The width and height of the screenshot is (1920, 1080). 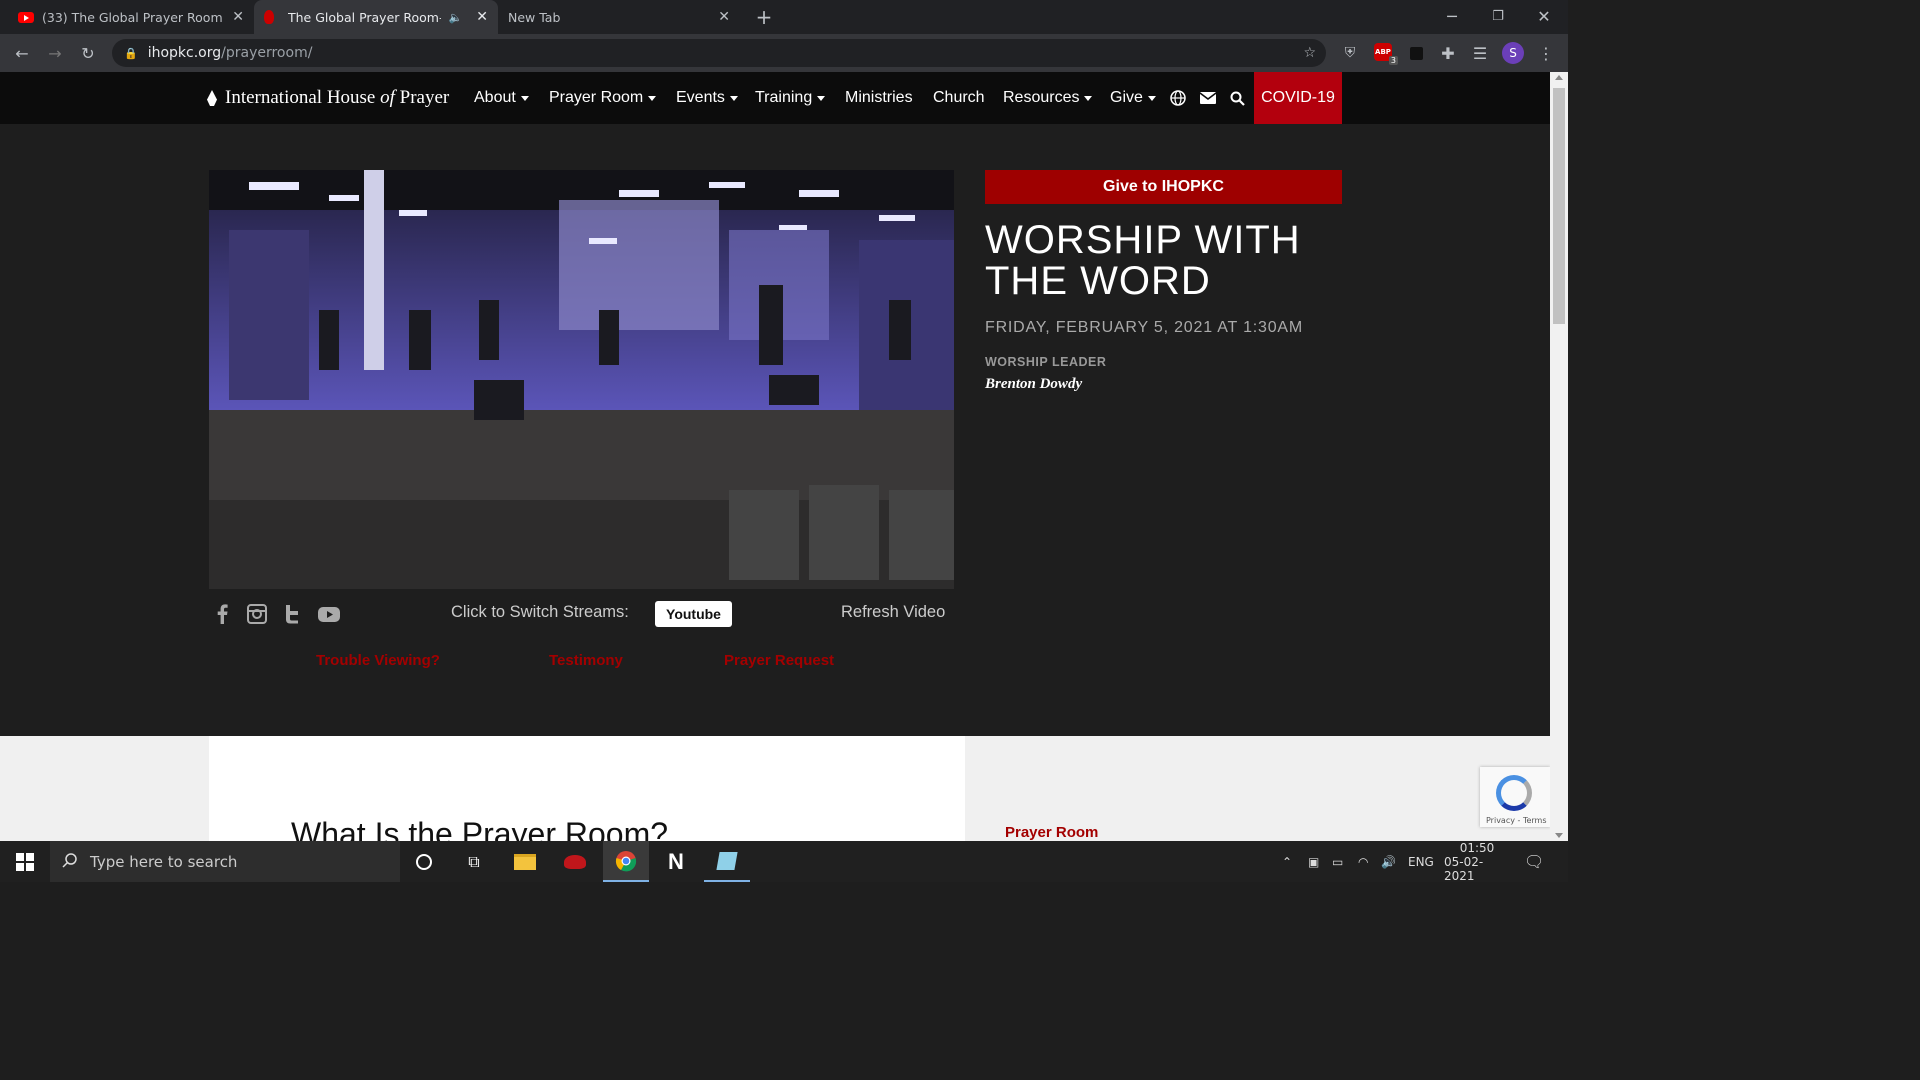 What do you see at coordinates (1464, 868) in the screenshot?
I see `clock-date: 05-02-2021` at bounding box center [1464, 868].